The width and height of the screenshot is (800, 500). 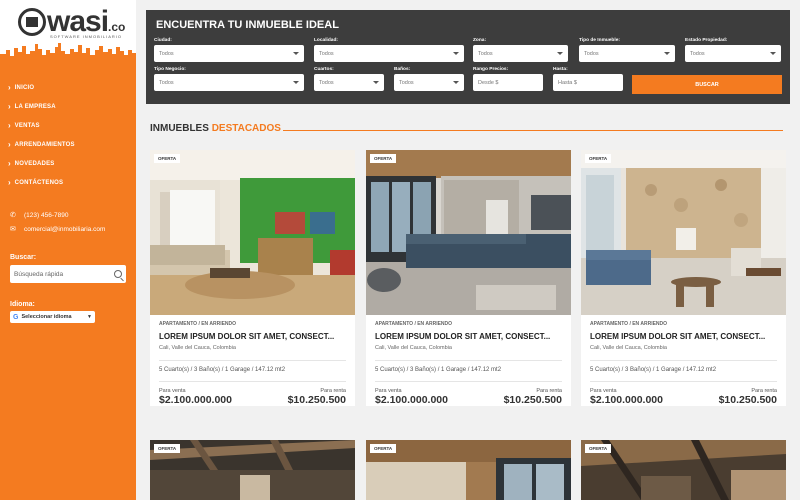 I want to click on logo-house-icon, so click(x=32, y=22).